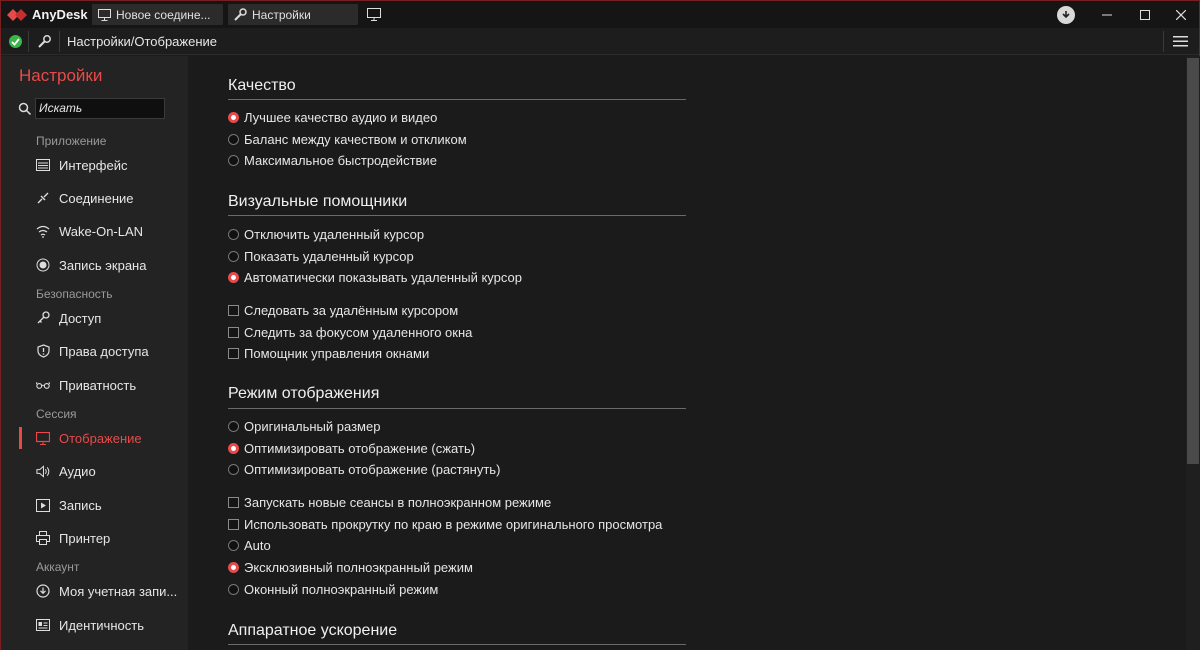  What do you see at coordinates (43, 318) in the screenshot?
I see `key-icon` at bounding box center [43, 318].